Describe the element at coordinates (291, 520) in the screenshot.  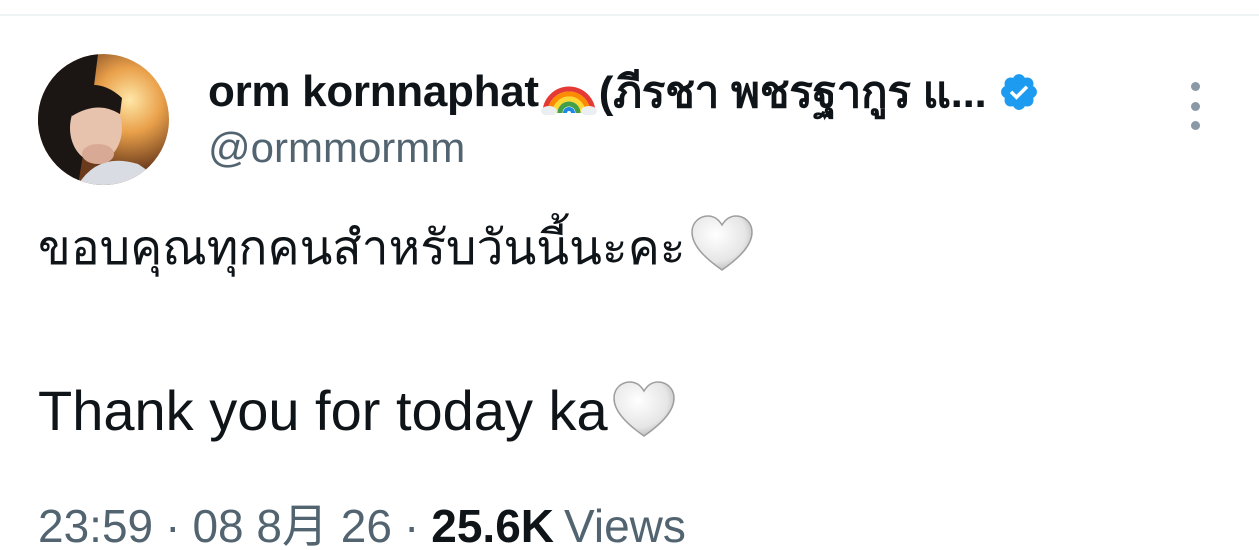
I see `tweet-date: 08 8月 26` at that location.